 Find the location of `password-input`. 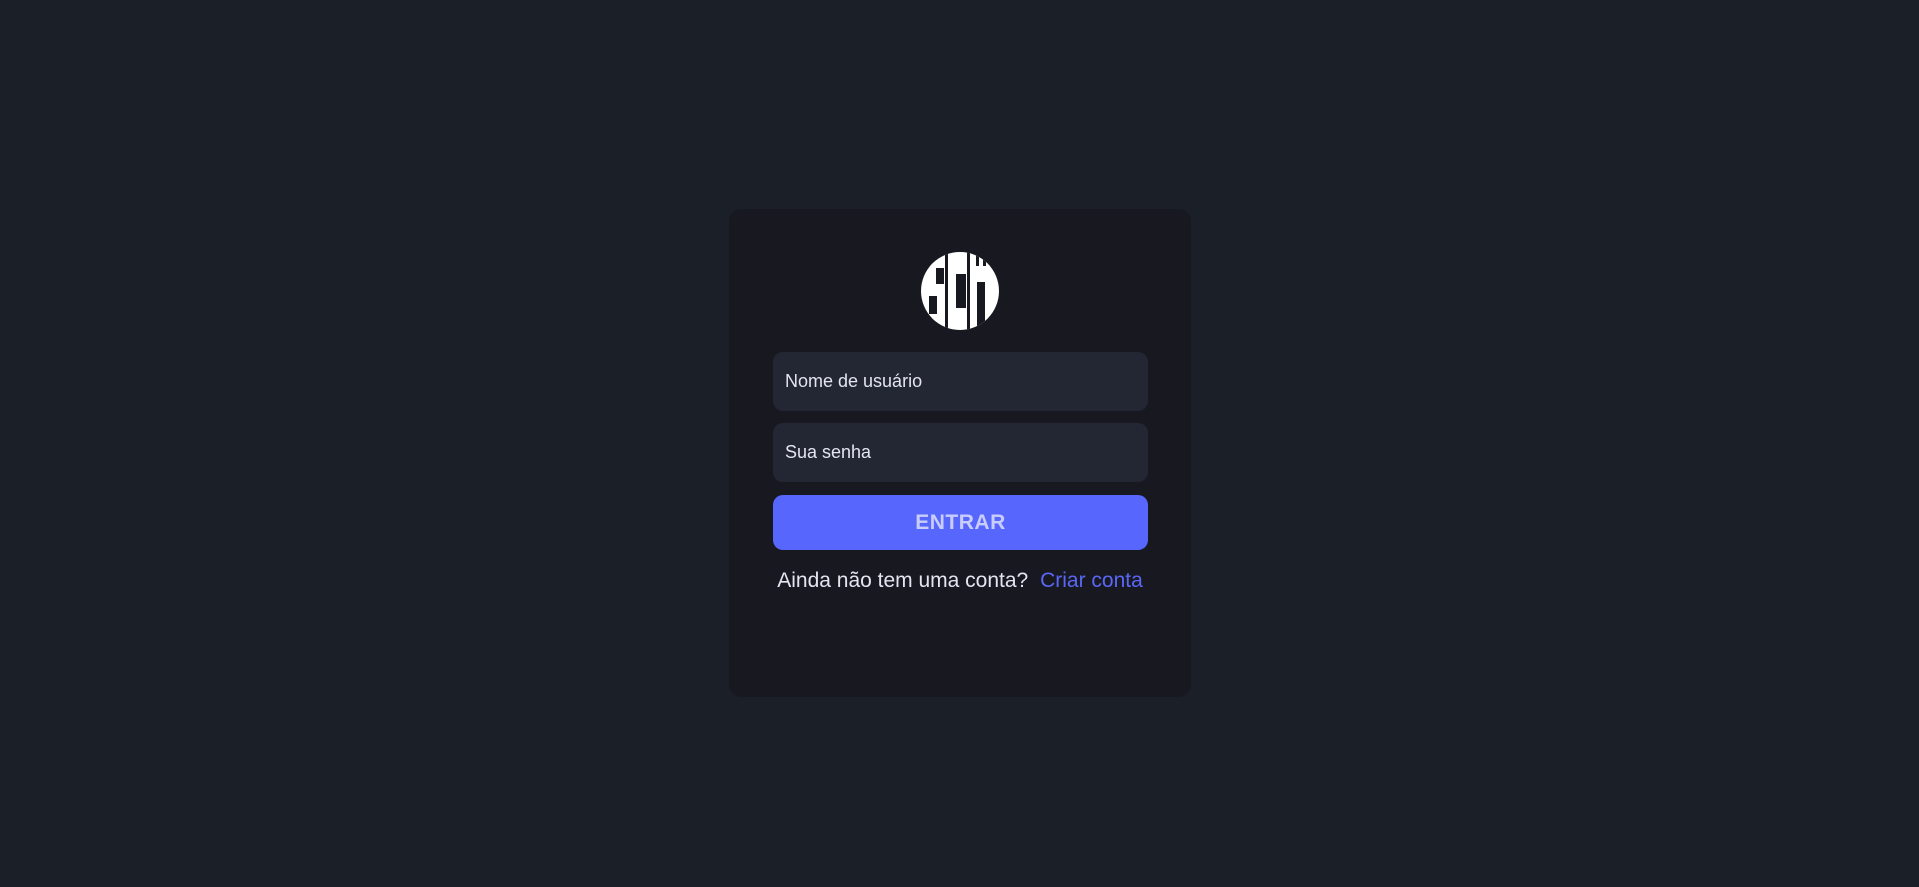

password-input is located at coordinates (960, 452).